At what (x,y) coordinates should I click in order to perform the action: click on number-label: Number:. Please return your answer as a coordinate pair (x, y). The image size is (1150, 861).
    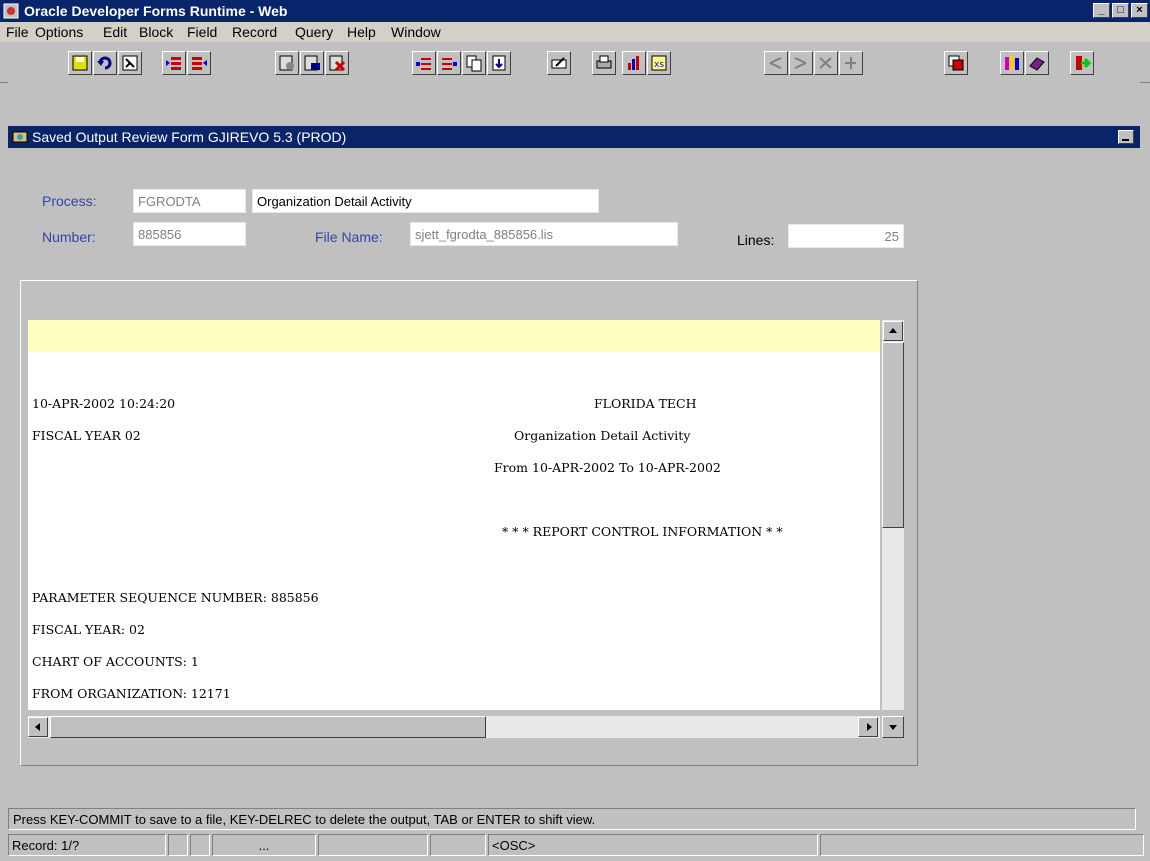
    Looking at the image, I should click on (69, 237).